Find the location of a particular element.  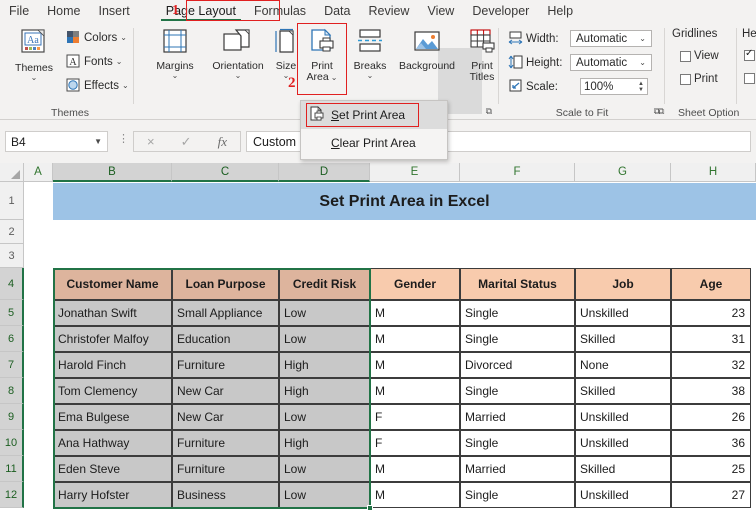

height-combo: Automatic ⌄ is located at coordinates (611, 62).